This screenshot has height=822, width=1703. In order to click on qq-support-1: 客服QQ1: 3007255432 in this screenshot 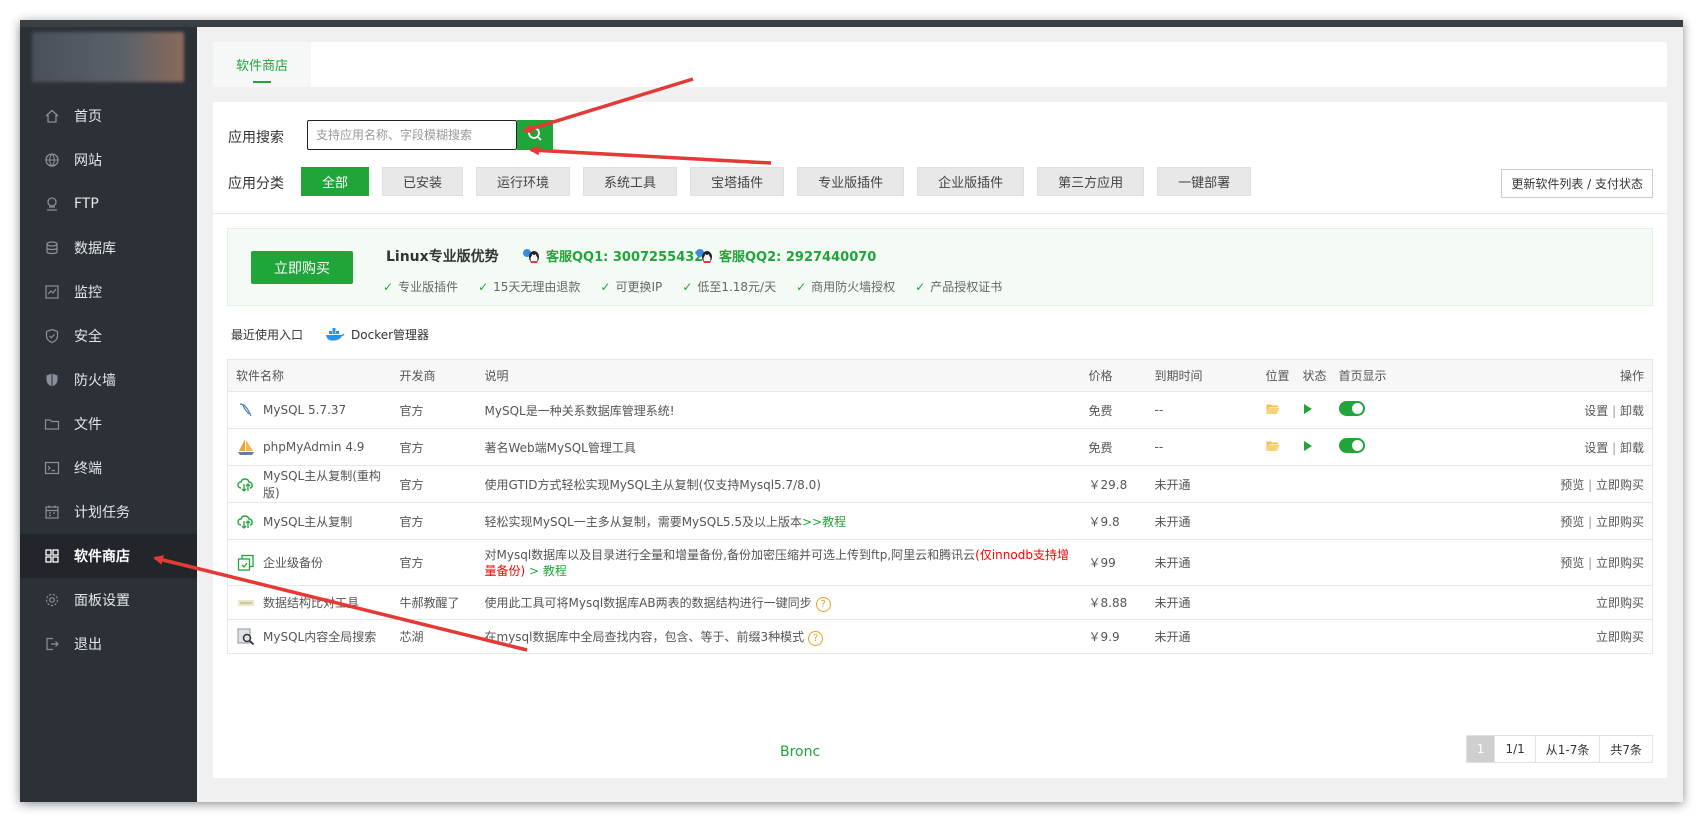, I will do `click(612, 255)`.